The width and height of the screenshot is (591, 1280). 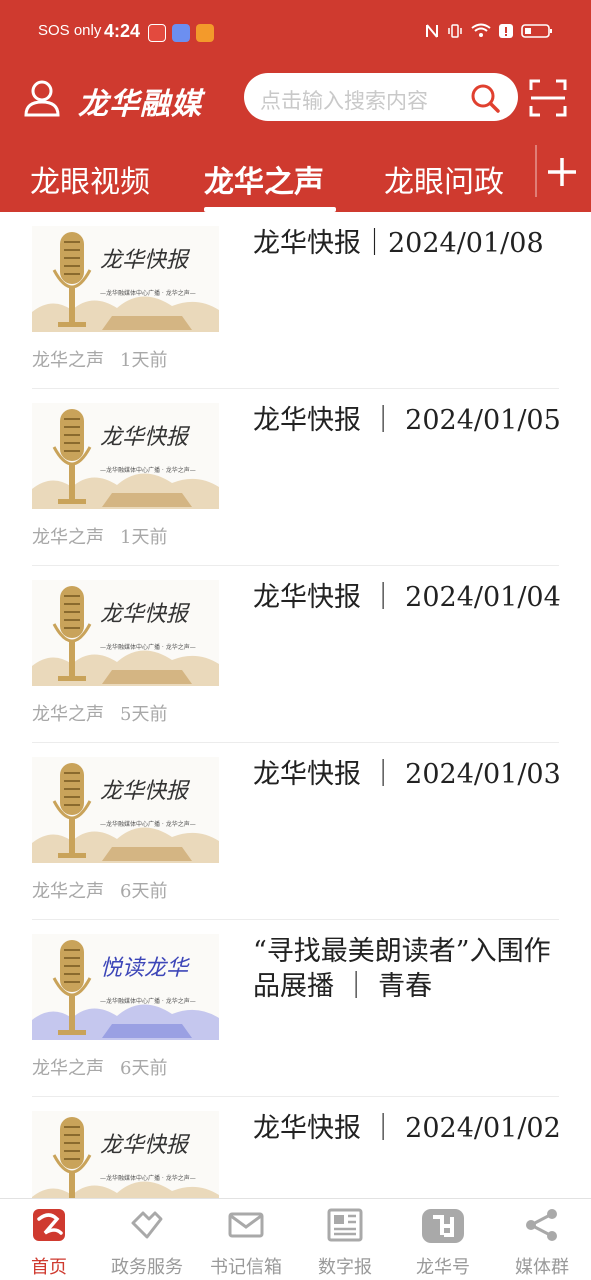 What do you see at coordinates (345, 1225) in the screenshot?
I see `newspaper-icon` at bounding box center [345, 1225].